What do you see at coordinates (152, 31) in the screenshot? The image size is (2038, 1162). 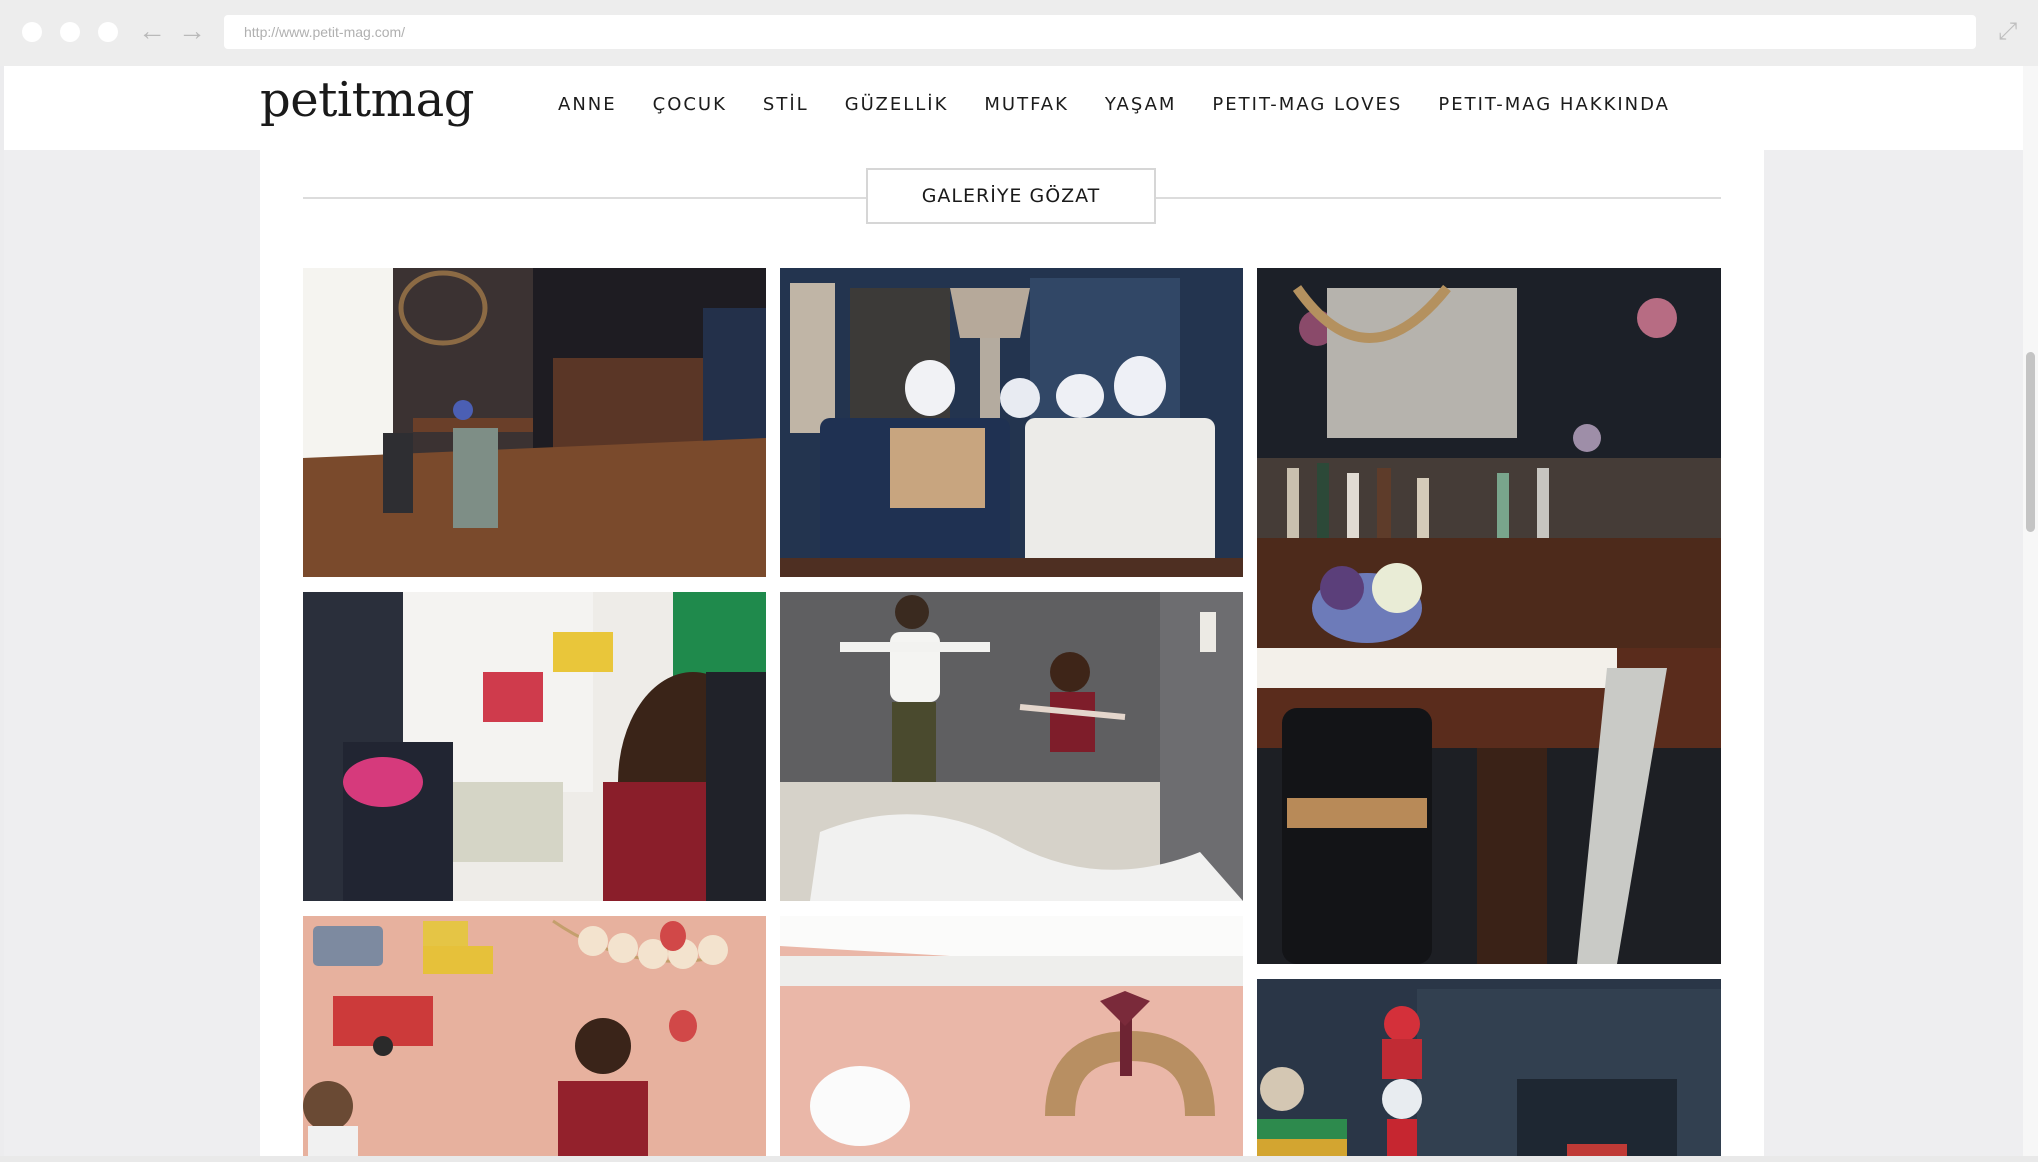 I see `arrow-left-icon: ←` at bounding box center [152, 31].